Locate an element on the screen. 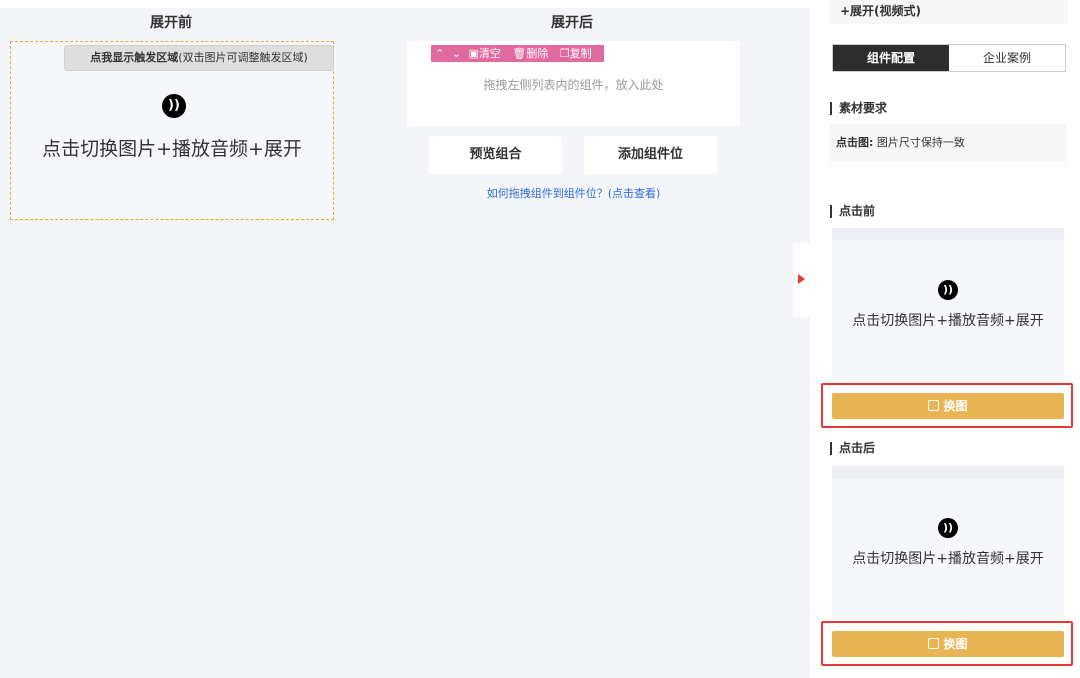  material-requirement: 点击图: 图片尺寸保持一致 is located at coordinates (948, 143).